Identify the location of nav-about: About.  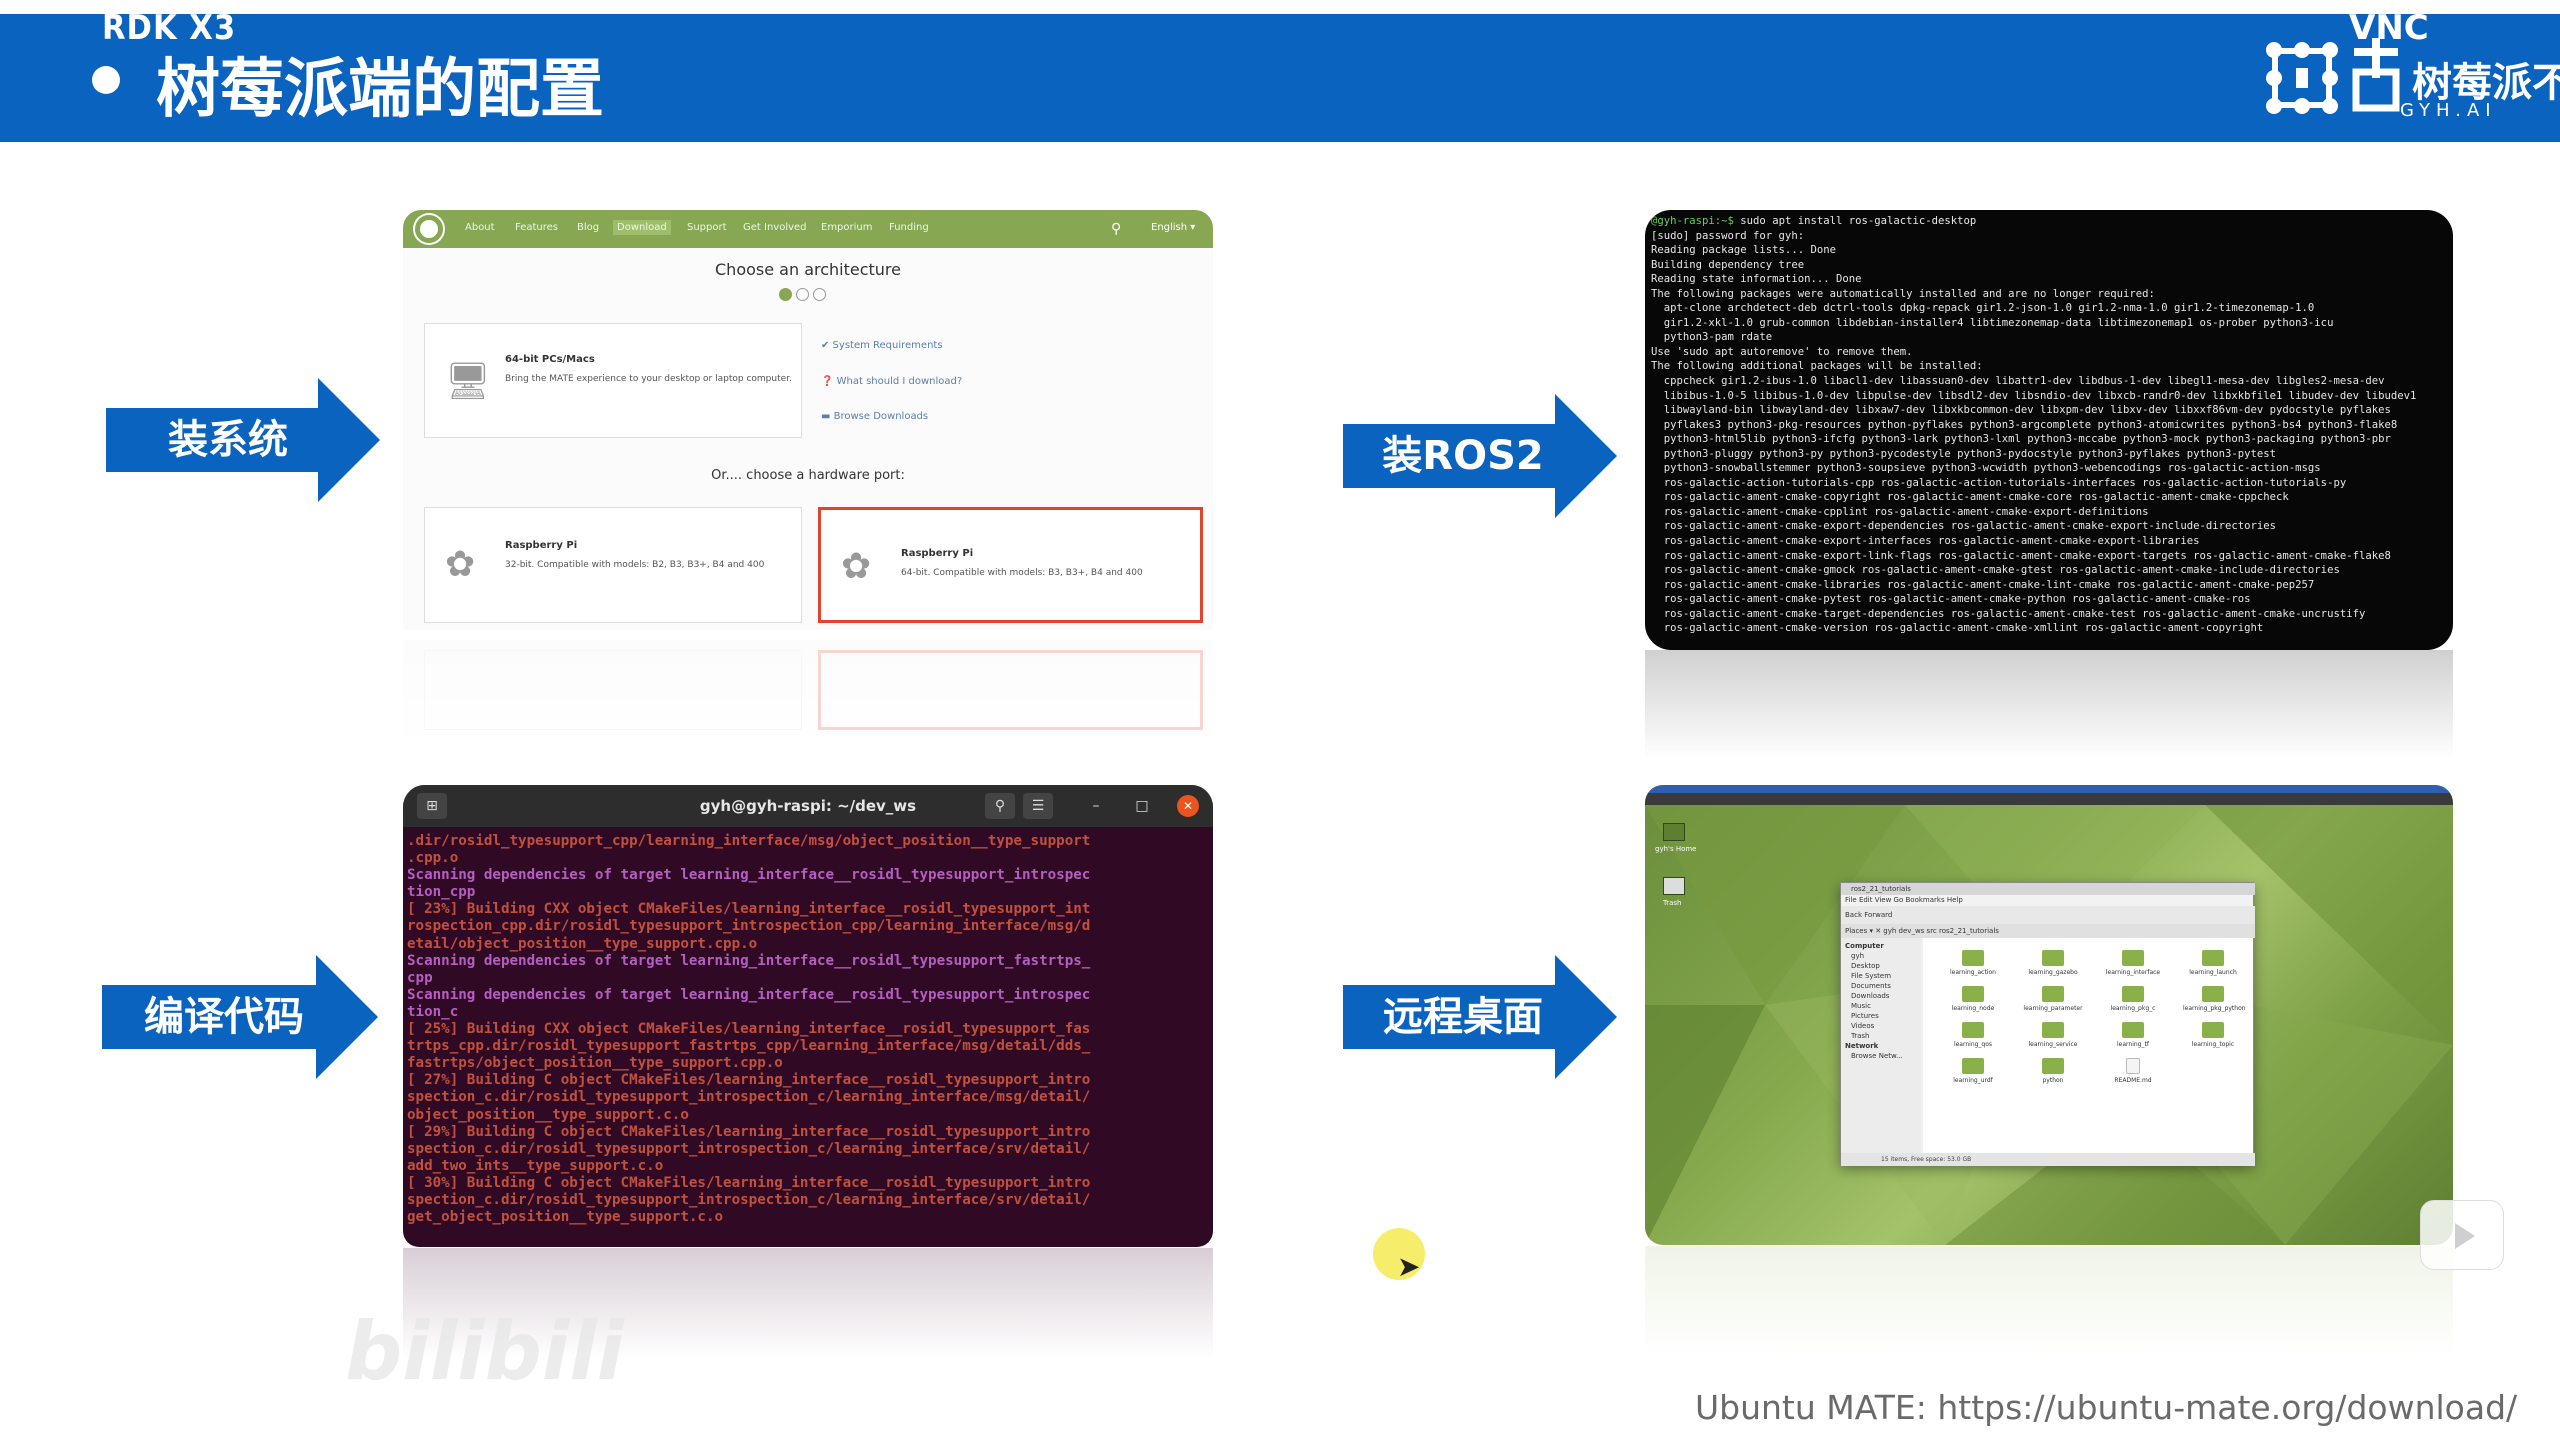
(480, 227).